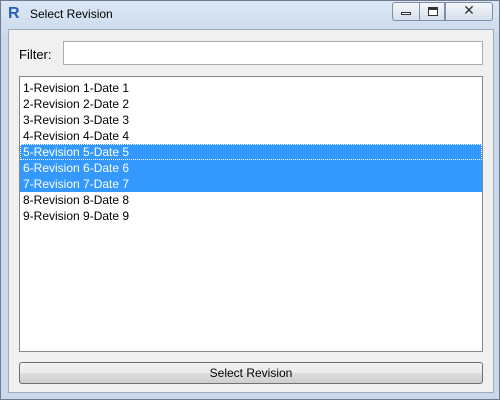 This screenshot has height=400, width=500. I want to click on filter-input, so click(273, 53).